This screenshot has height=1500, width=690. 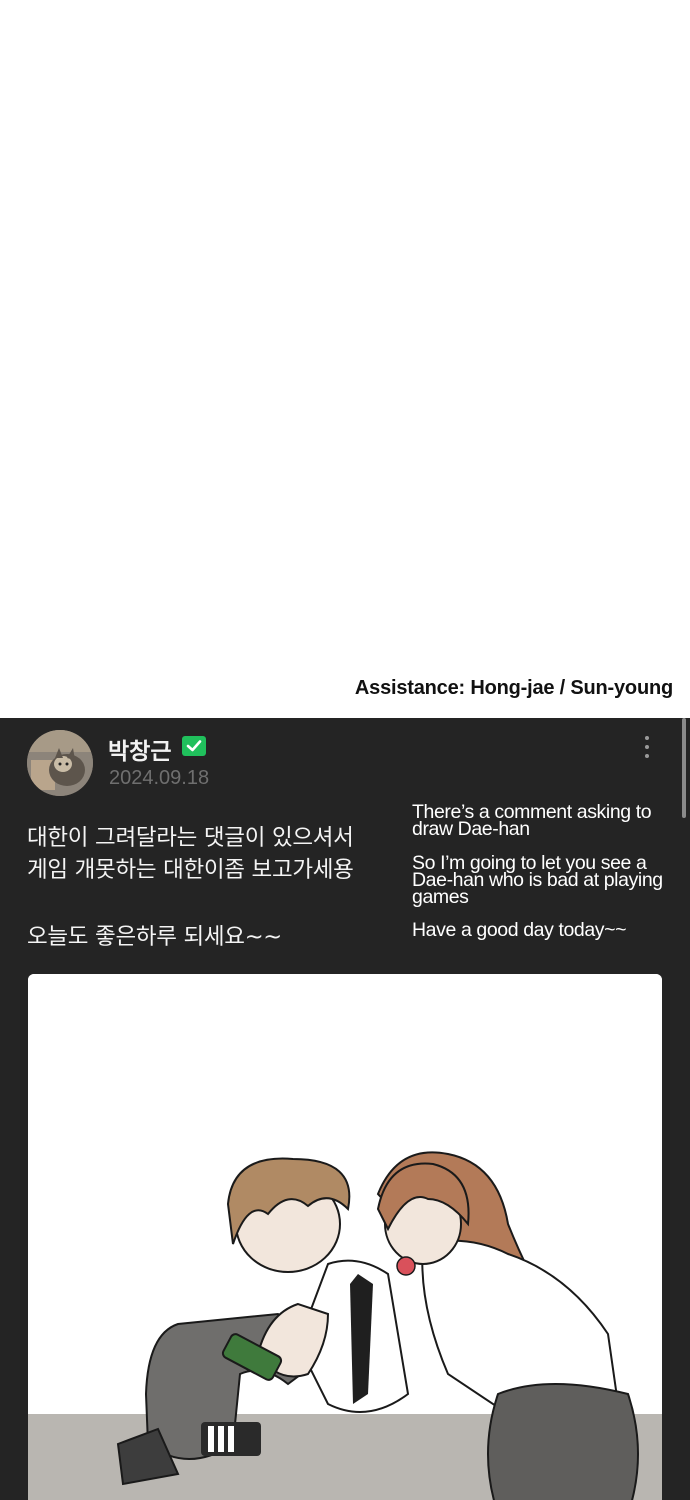 What do you see at coordinates (532, 820) in the screenshot?
I see `translation-line-1: There’s a comment asking to draw Dae-han` at bounding box center [532, 820].